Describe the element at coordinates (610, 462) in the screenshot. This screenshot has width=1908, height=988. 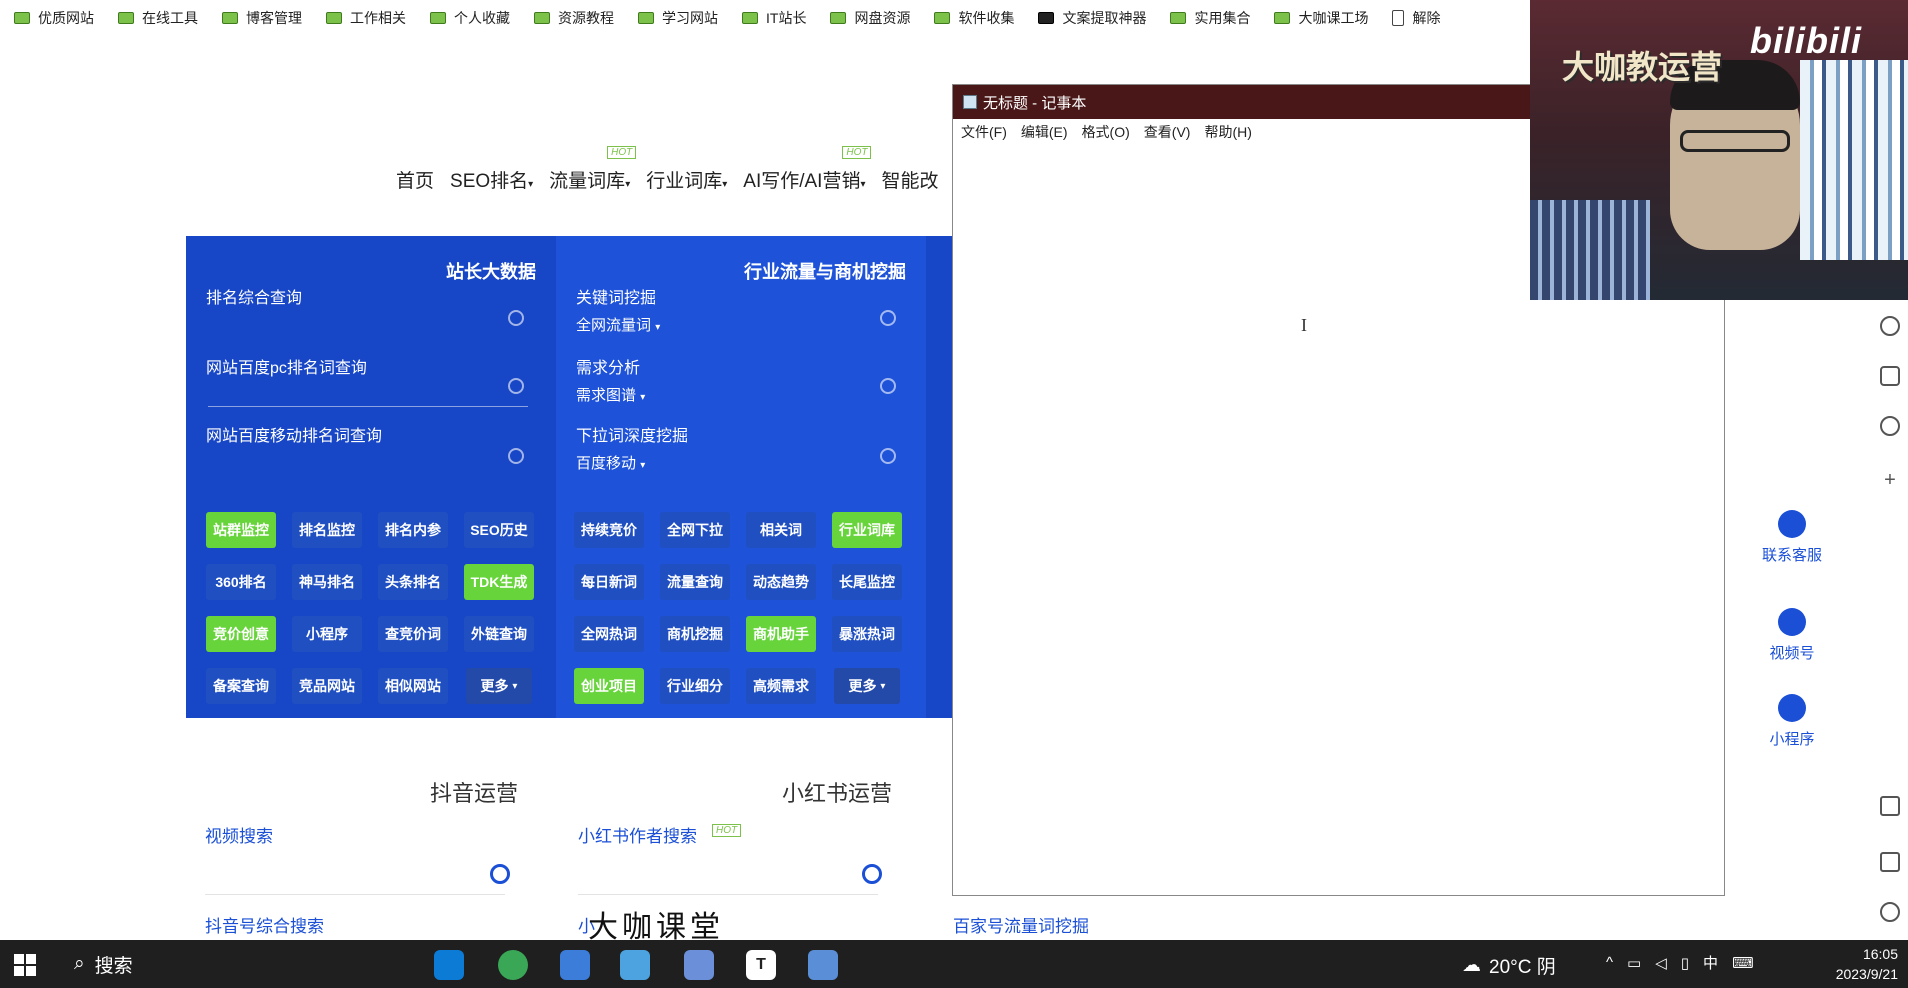
I see `dropdown: 百度移动 ▾` at that location.